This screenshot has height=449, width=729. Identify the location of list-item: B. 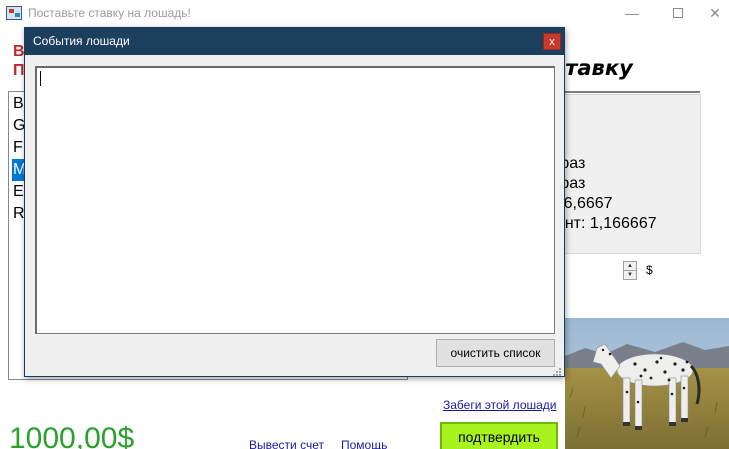
(18, 104).